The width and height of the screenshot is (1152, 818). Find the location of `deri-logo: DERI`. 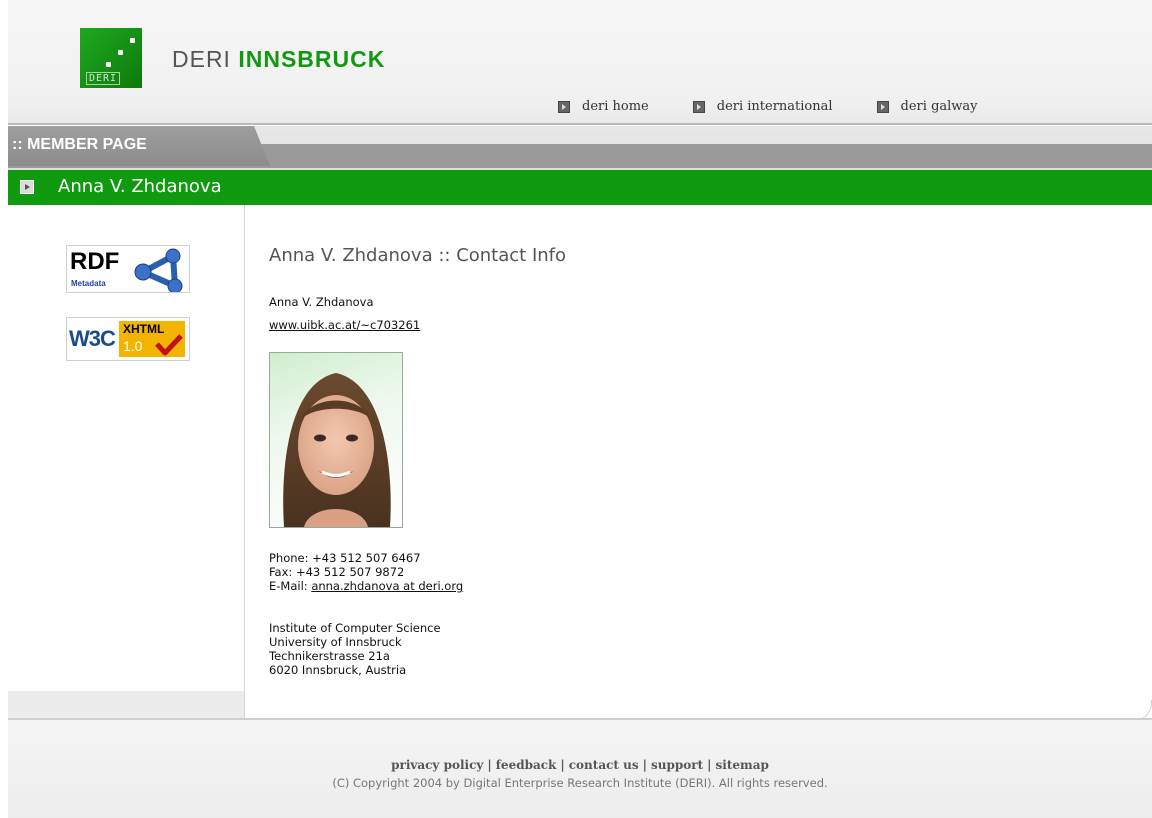

deri-logo: DERI is located at coordinates (111, 58).